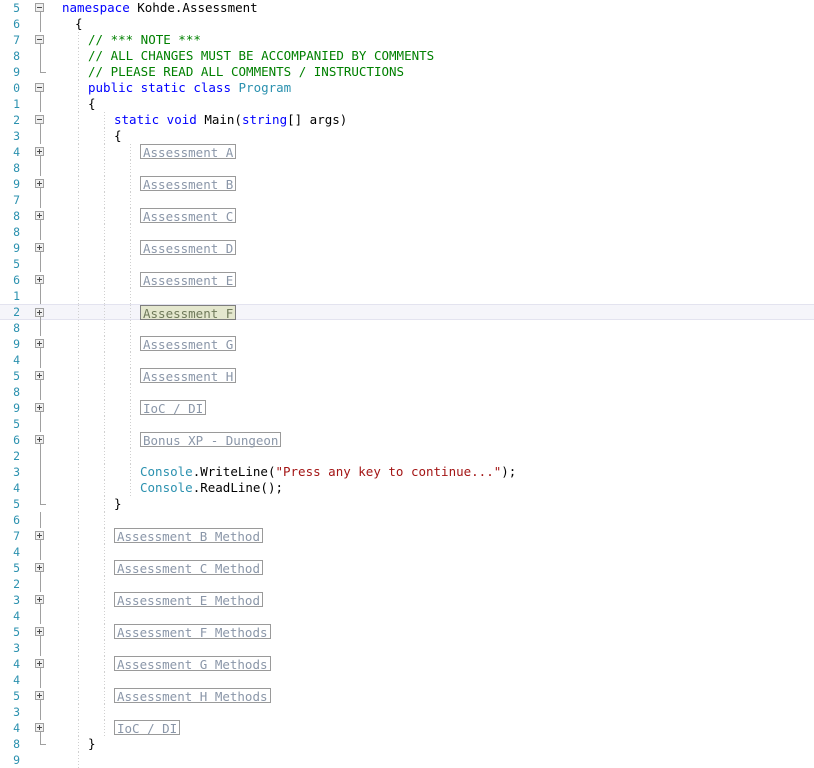 Image resolution: width=814 pixels, height=768 pixels. I want to click on editor-line: 9 Assessment G, so click(407, 344).